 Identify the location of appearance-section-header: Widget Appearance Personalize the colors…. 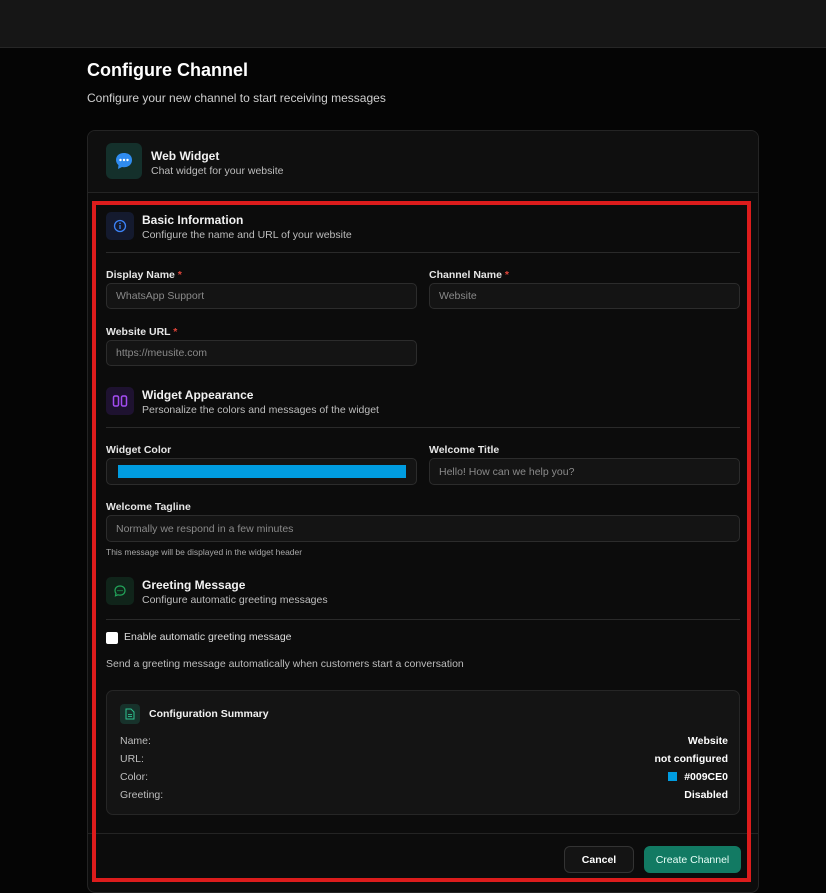
(423, 402).